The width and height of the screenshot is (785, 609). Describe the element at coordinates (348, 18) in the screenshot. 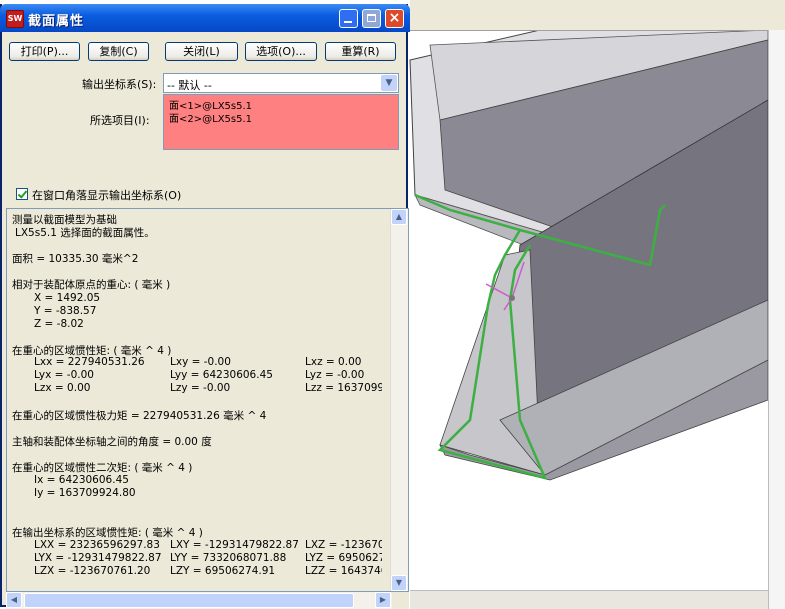

I see `minimize-icon` at that location.